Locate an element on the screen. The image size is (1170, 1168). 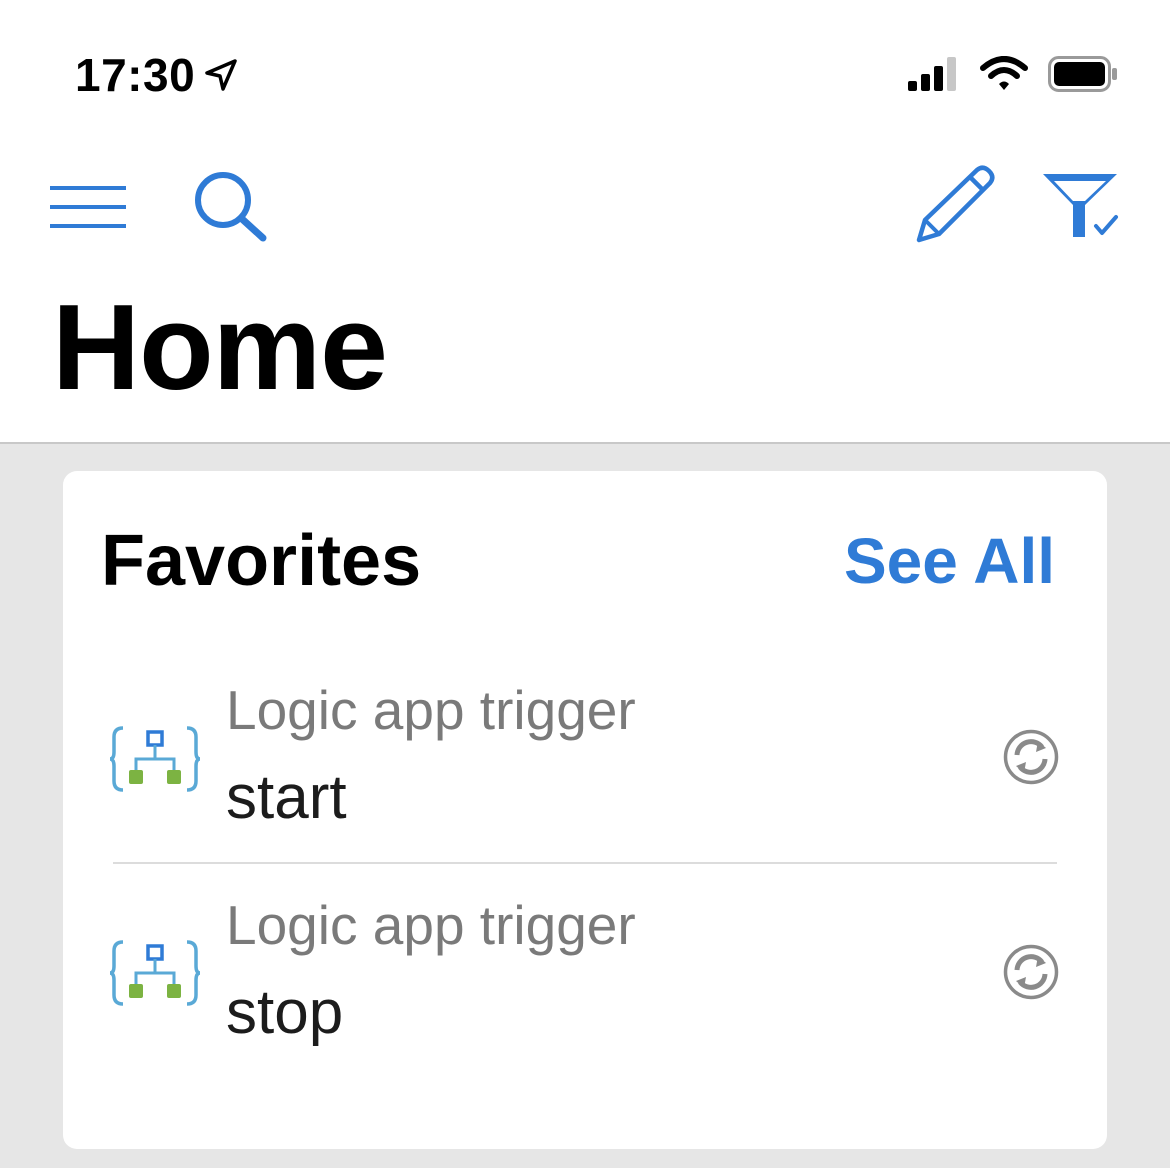
favorites-title: Favorites is located at coordinates (261, 561).